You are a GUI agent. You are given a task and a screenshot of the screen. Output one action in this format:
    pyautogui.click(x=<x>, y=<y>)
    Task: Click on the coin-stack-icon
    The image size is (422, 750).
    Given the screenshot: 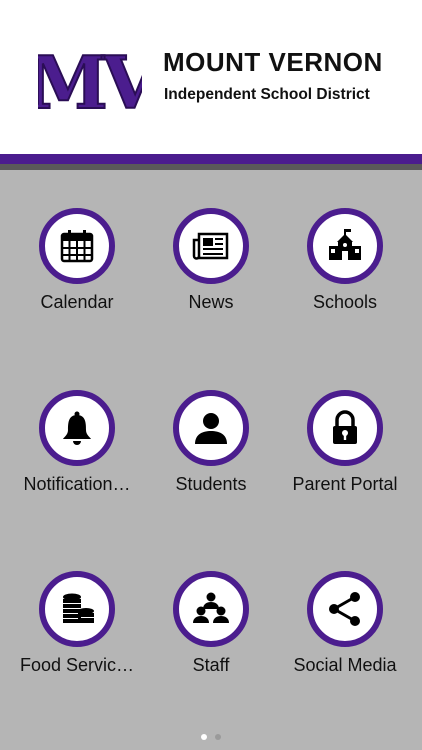 What is the action you would take?
    pyautogui.click(x=78, y=608)
    